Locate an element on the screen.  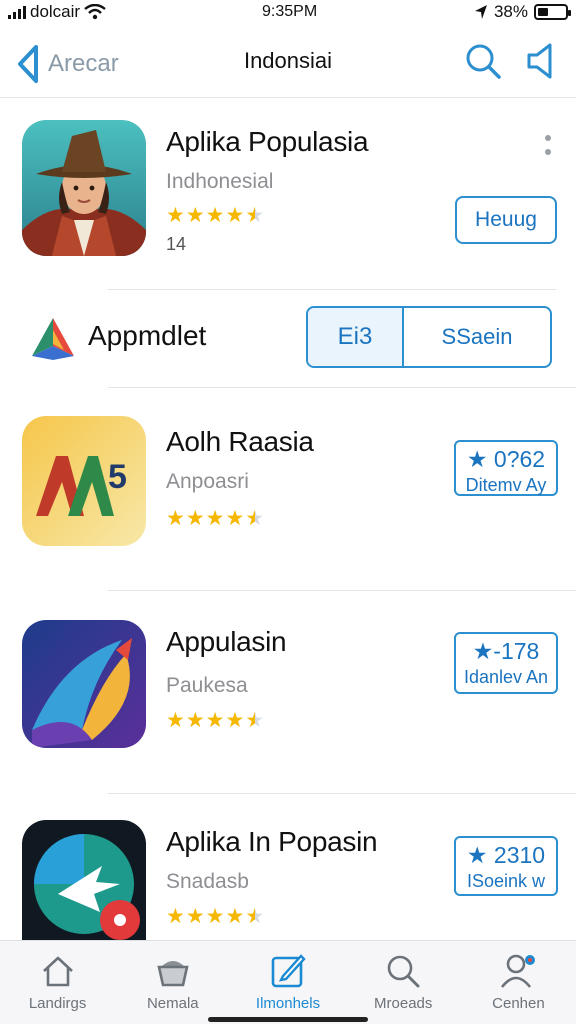
tab-cenhen: Cenhen is located at coordinates (518, 982).